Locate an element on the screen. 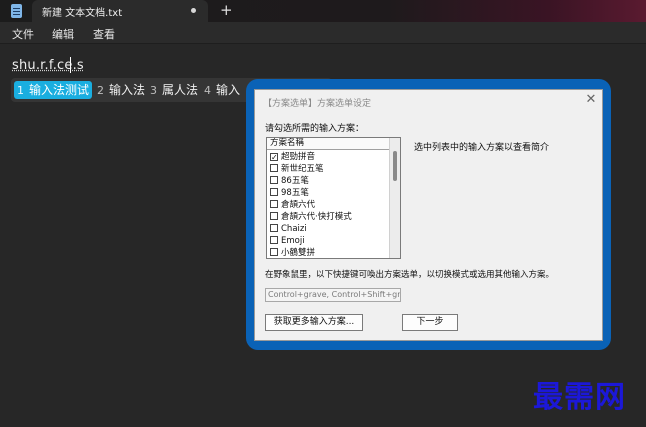  scheme-label: 小鶴雙拼 is located at coordinates (298, 253).